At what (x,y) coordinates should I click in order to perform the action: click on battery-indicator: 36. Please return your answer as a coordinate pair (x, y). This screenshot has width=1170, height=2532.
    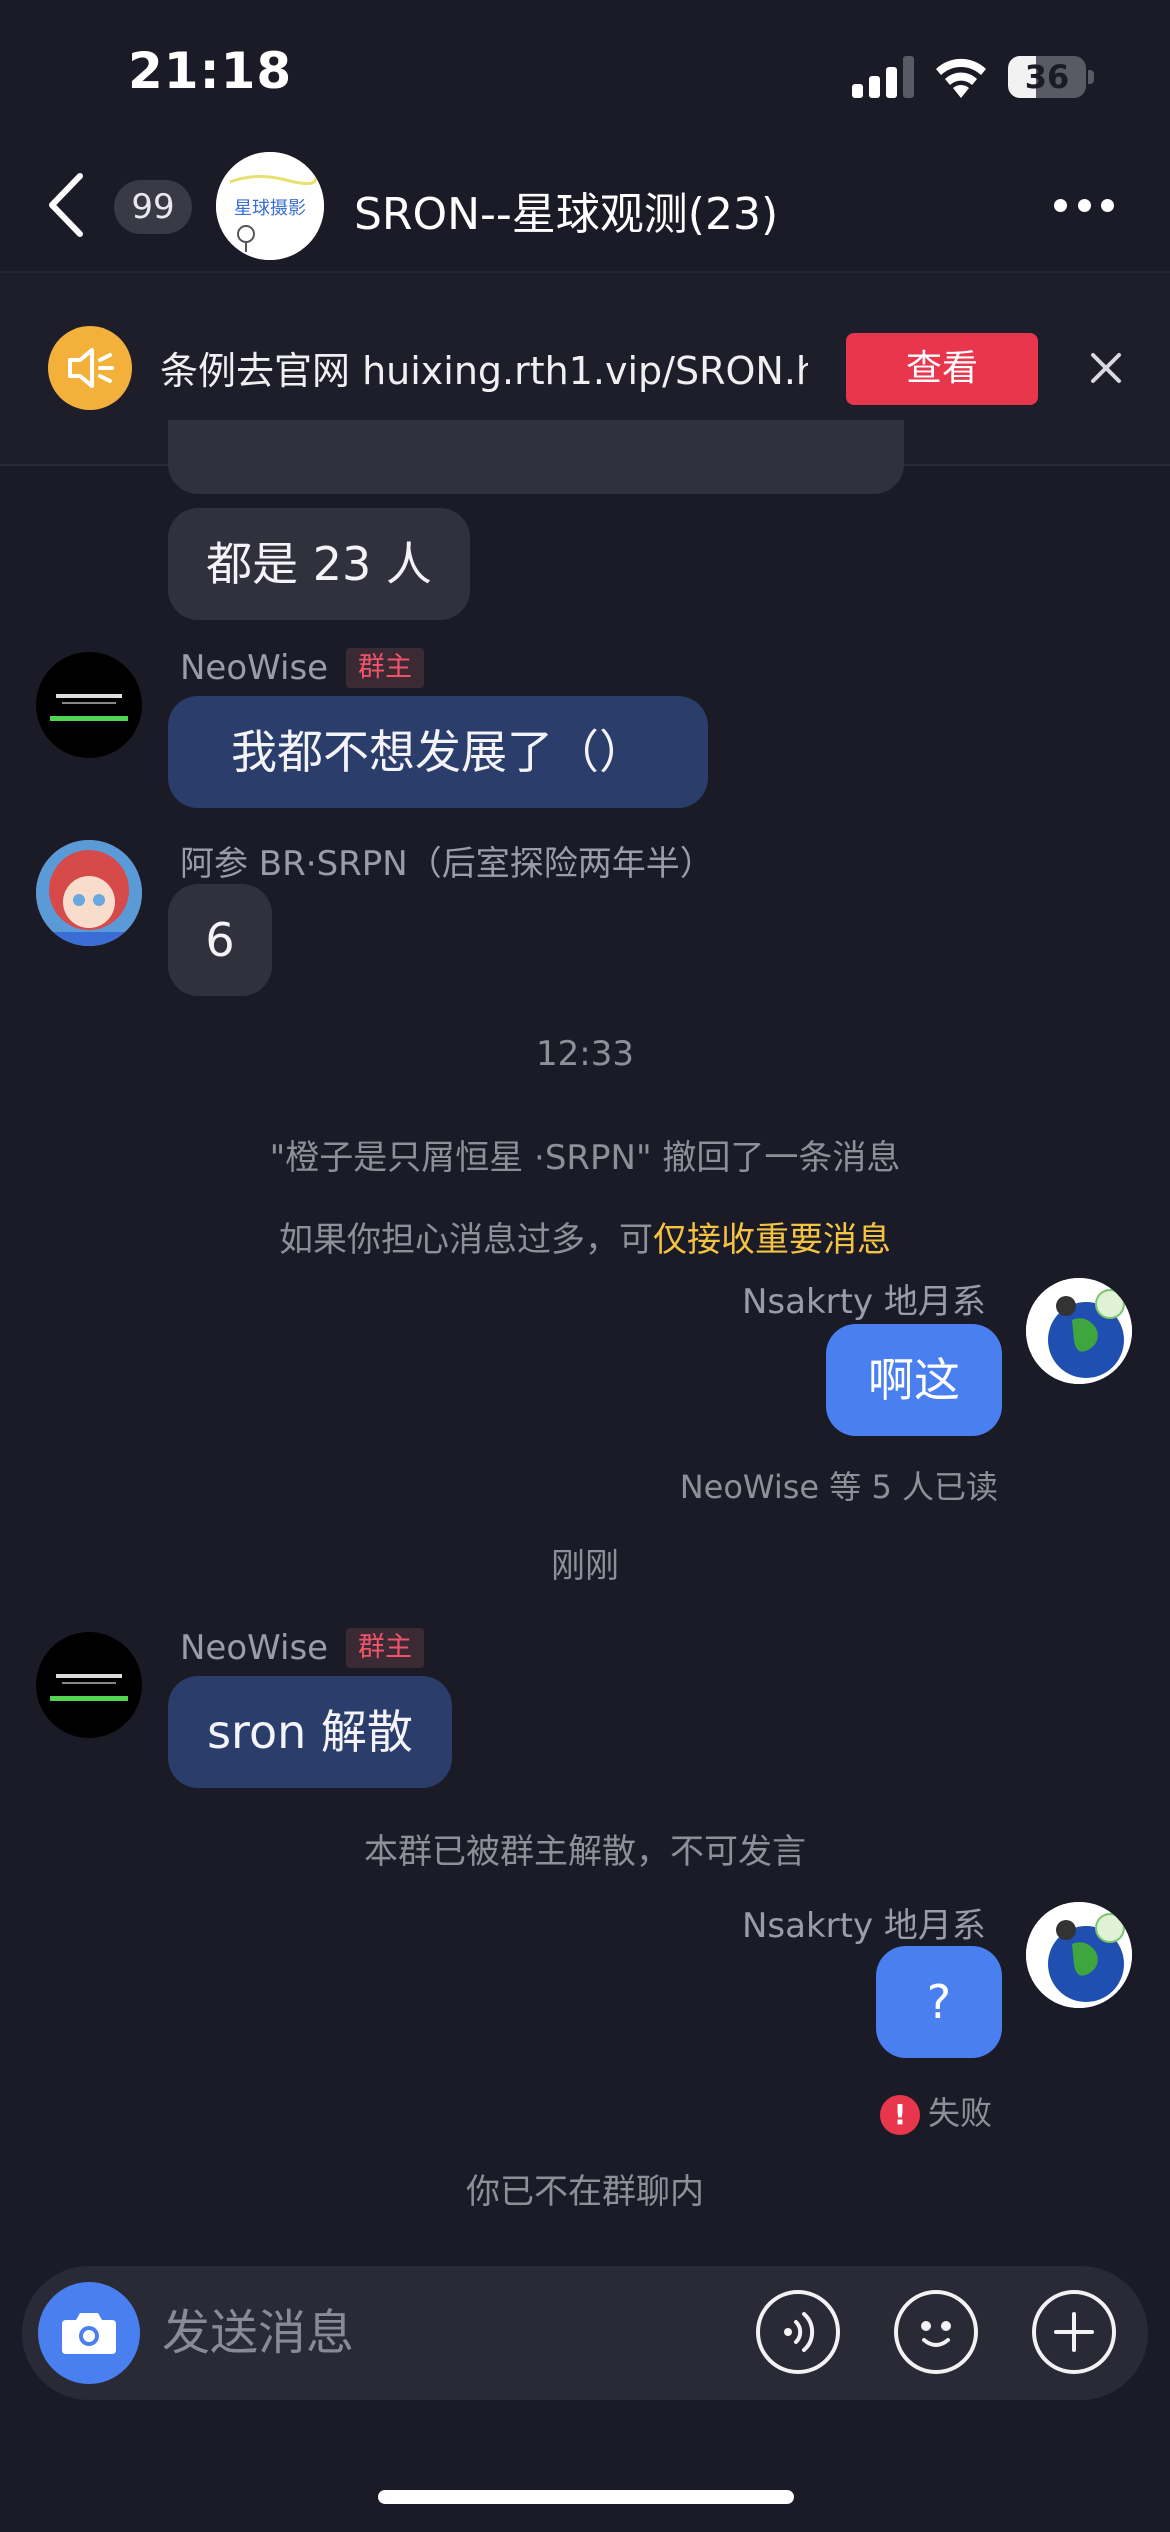
    Looking at the image, I should click on (1051, 77).